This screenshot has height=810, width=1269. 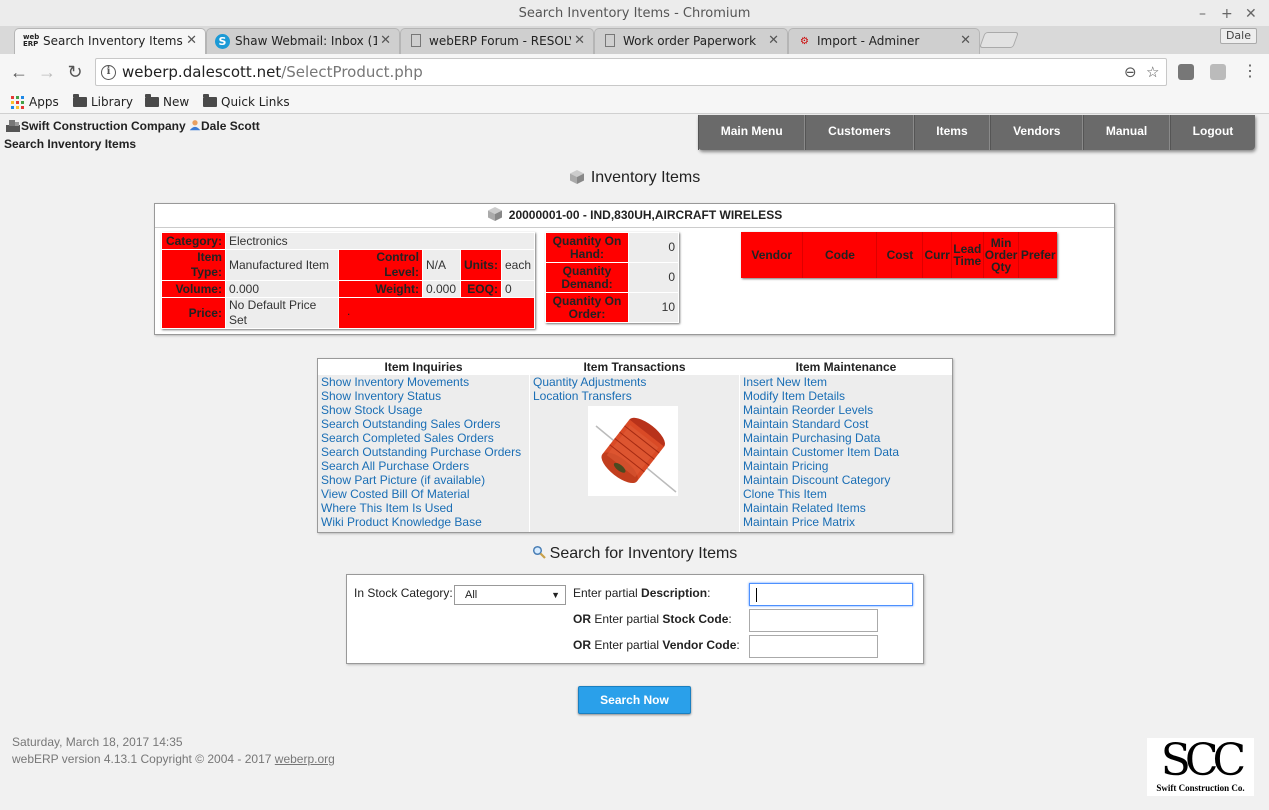 I want to click on transaction-link: Location Transfers, so click(x=634, y=396).